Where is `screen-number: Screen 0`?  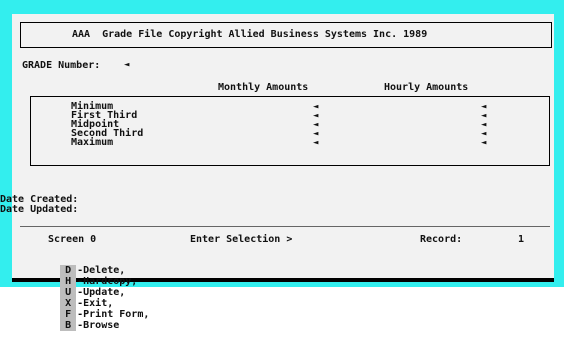 screen-number: Screen 0 is located at coordinates (72, 239).